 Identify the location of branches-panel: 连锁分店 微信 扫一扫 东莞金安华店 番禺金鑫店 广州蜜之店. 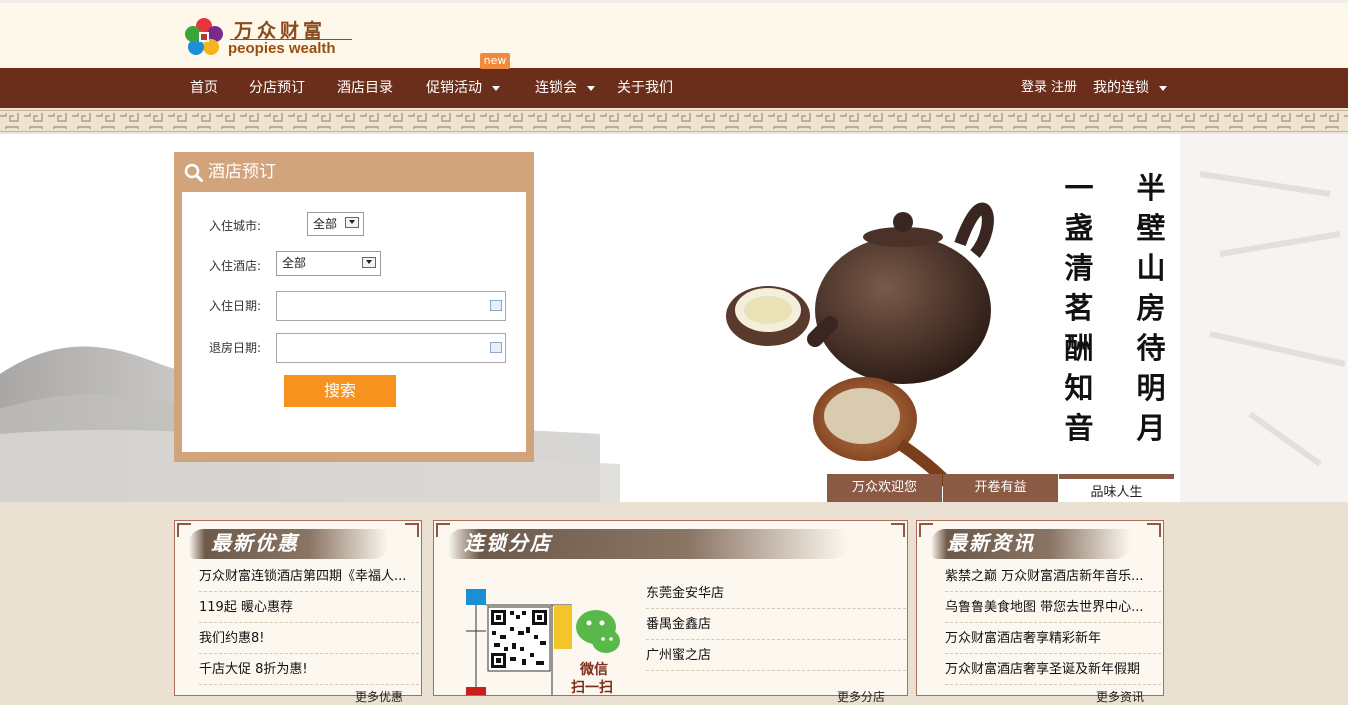
(670, 608).